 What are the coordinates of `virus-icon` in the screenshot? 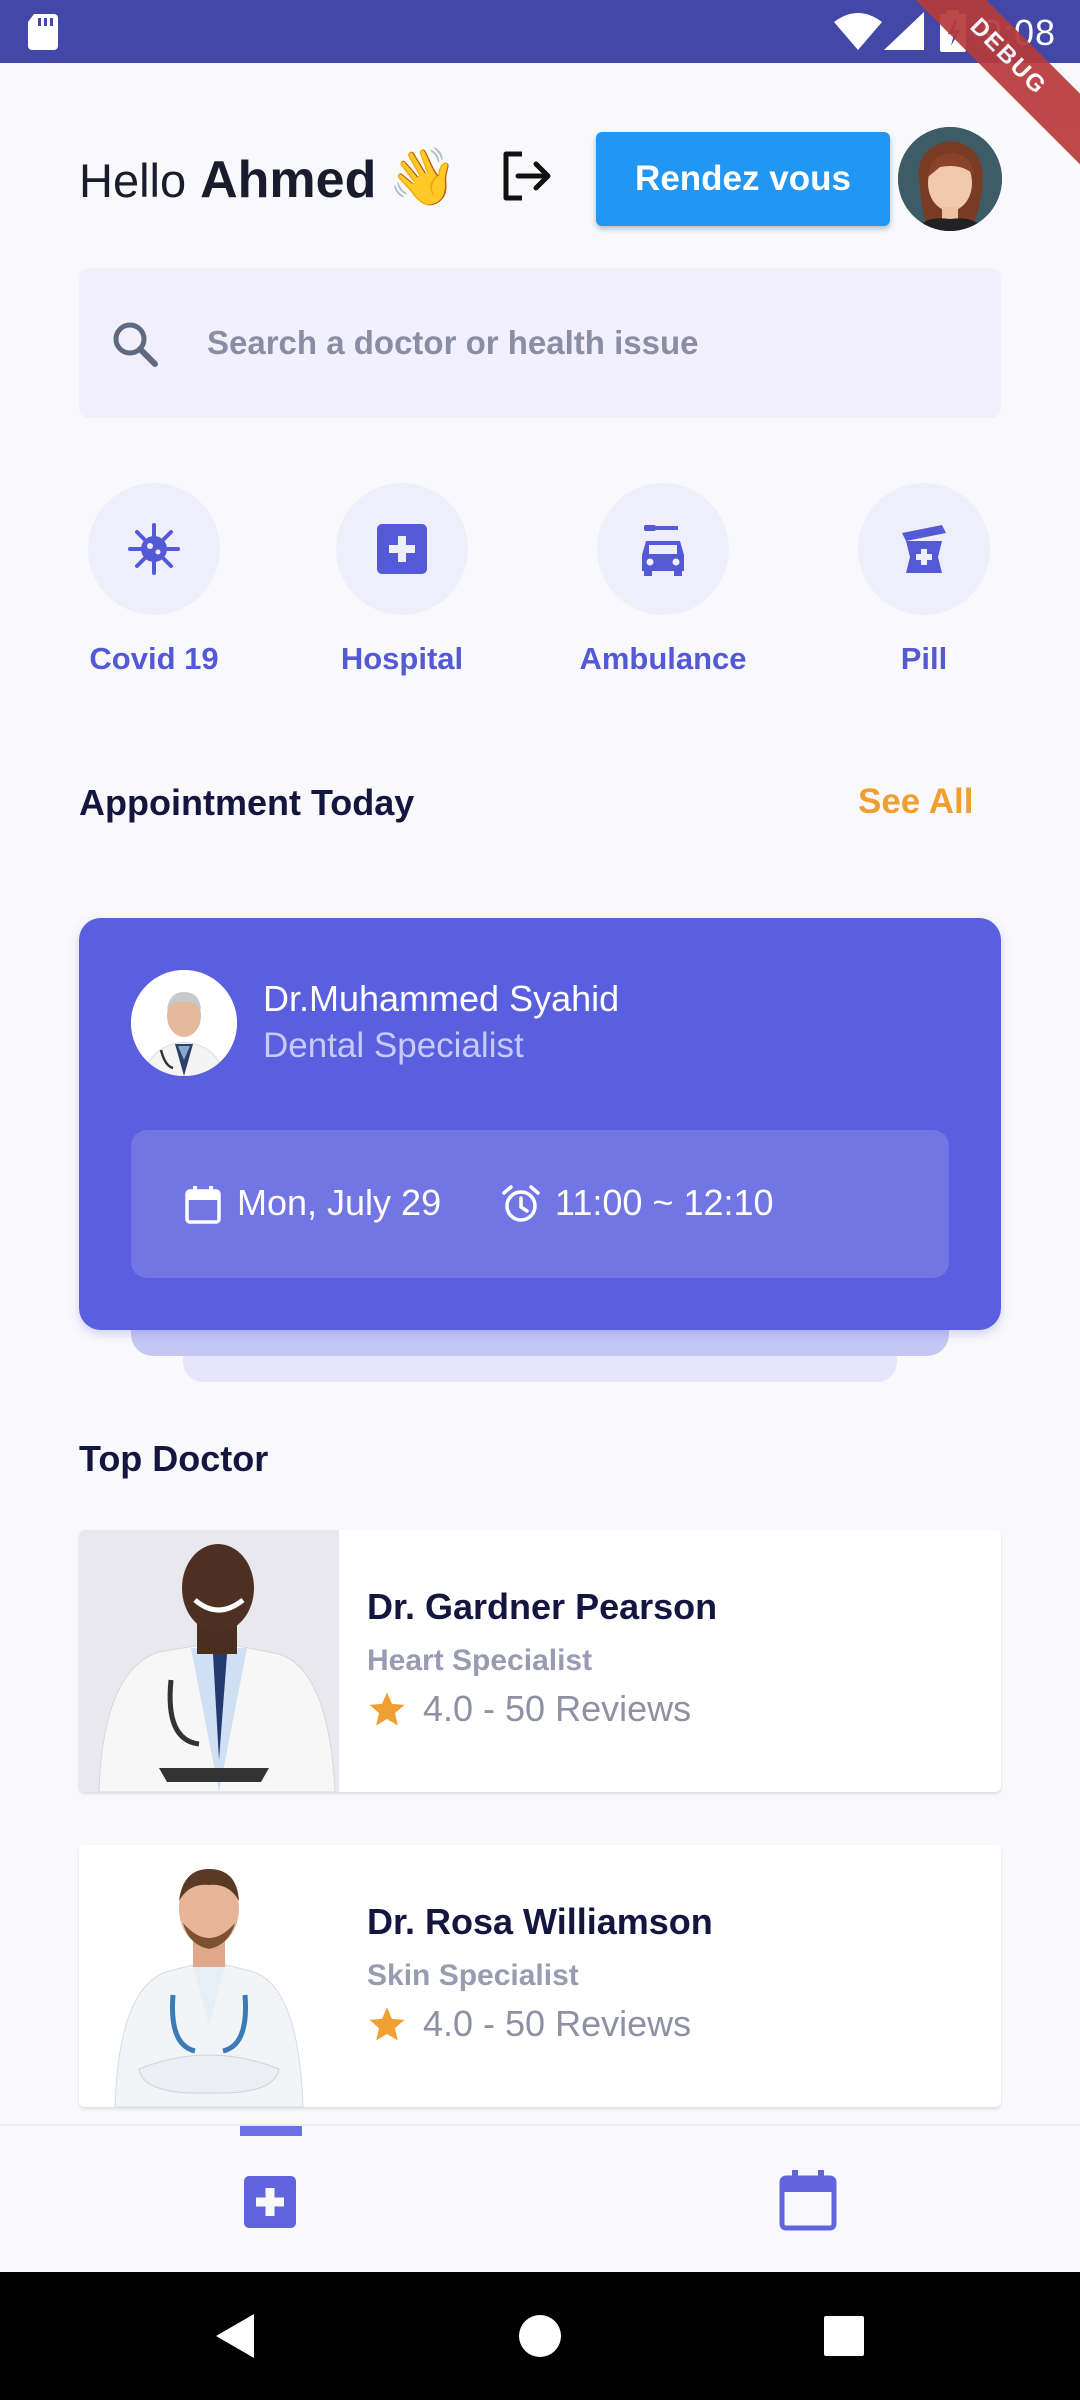 It's located at (154, 549).